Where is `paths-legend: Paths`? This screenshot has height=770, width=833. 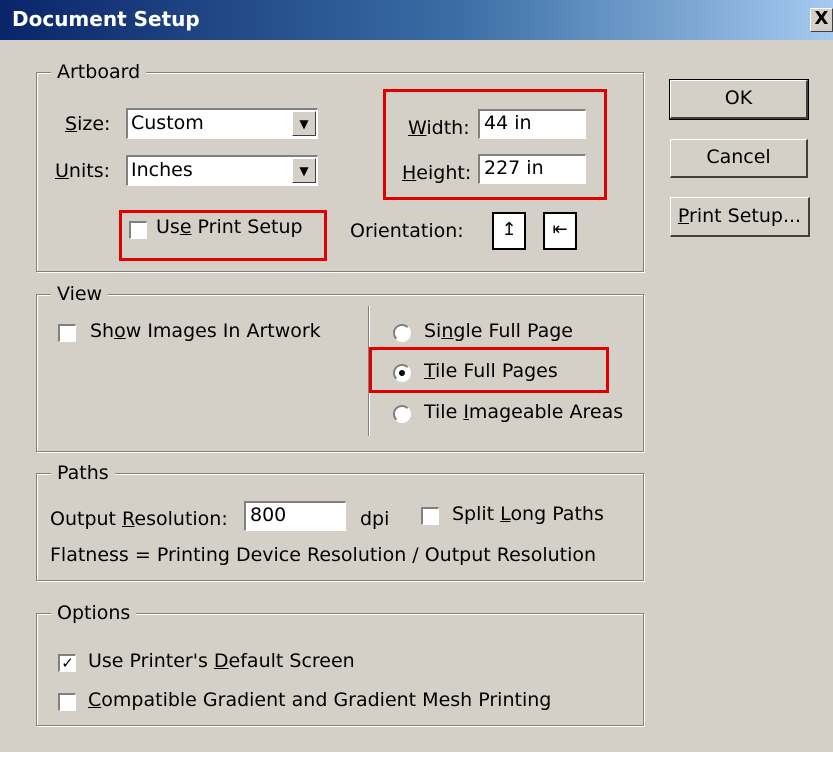
paths-legend: Paths is located at coordinates (83, 473).